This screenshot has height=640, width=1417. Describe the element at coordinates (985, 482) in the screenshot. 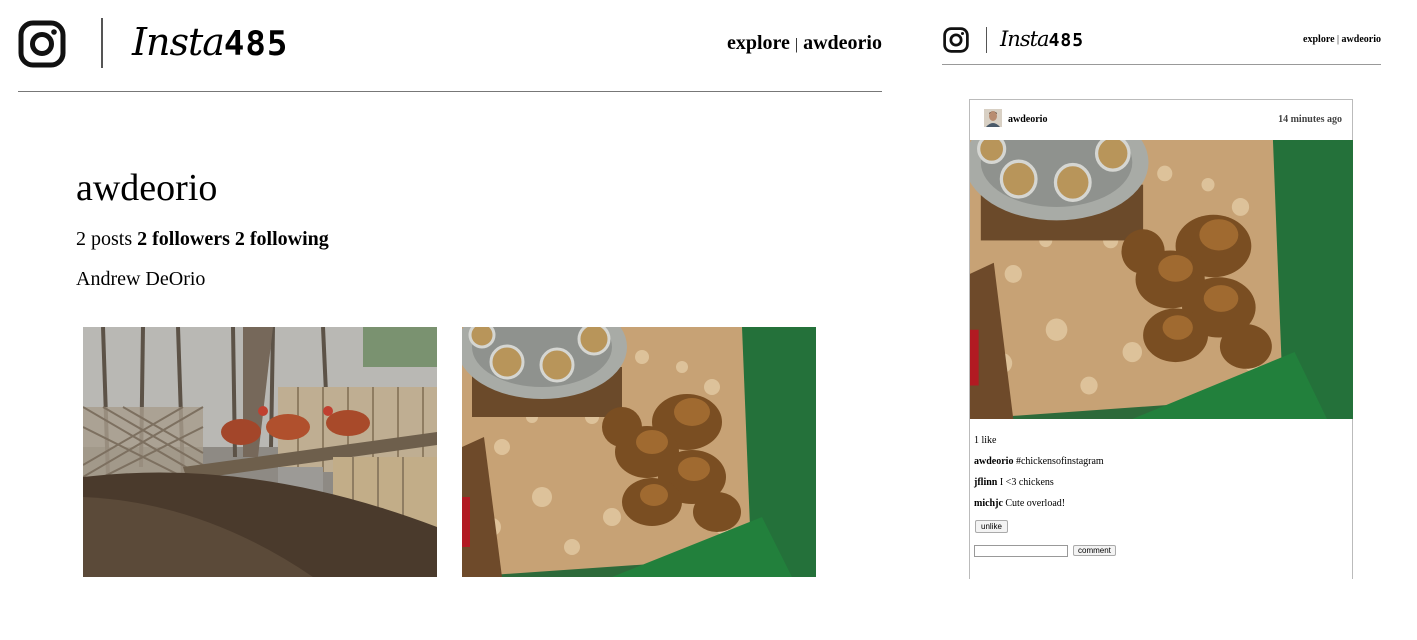

I see `comment-user-link: jflinn` at that location.